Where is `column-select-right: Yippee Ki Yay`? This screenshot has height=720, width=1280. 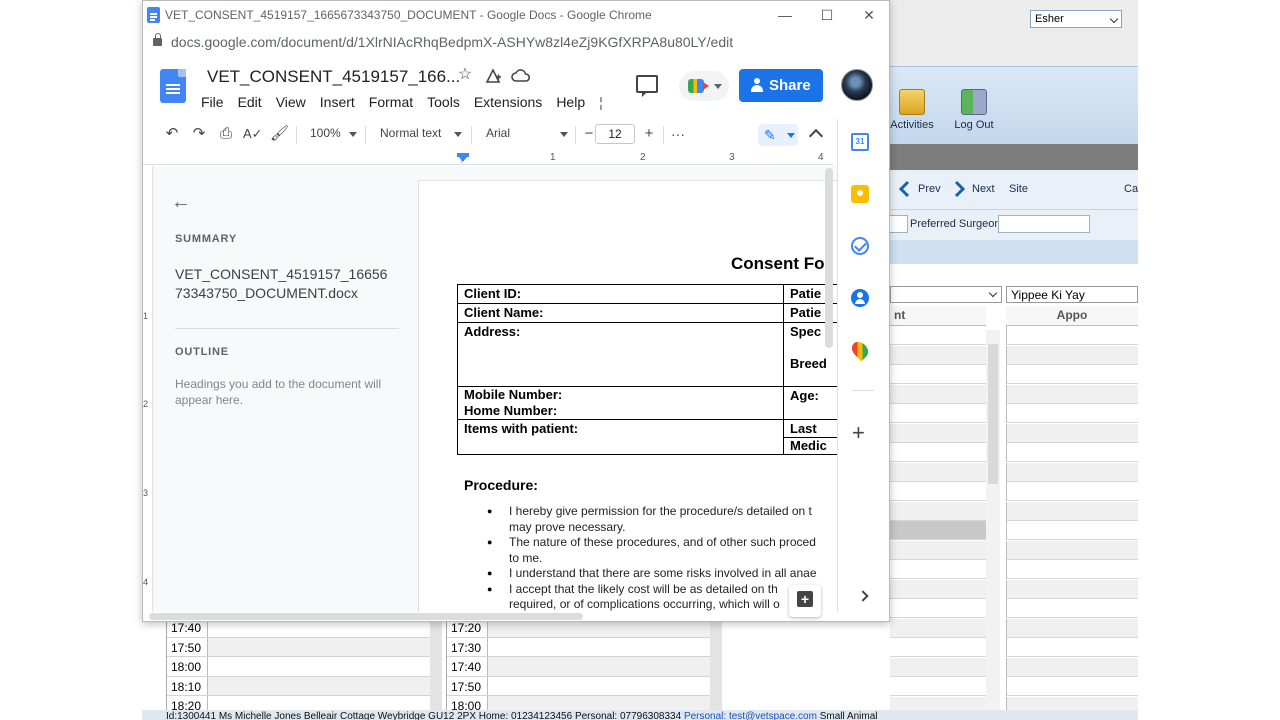
column-select-right: Yippee Ki Yay is located at coordinates (1072, 294).